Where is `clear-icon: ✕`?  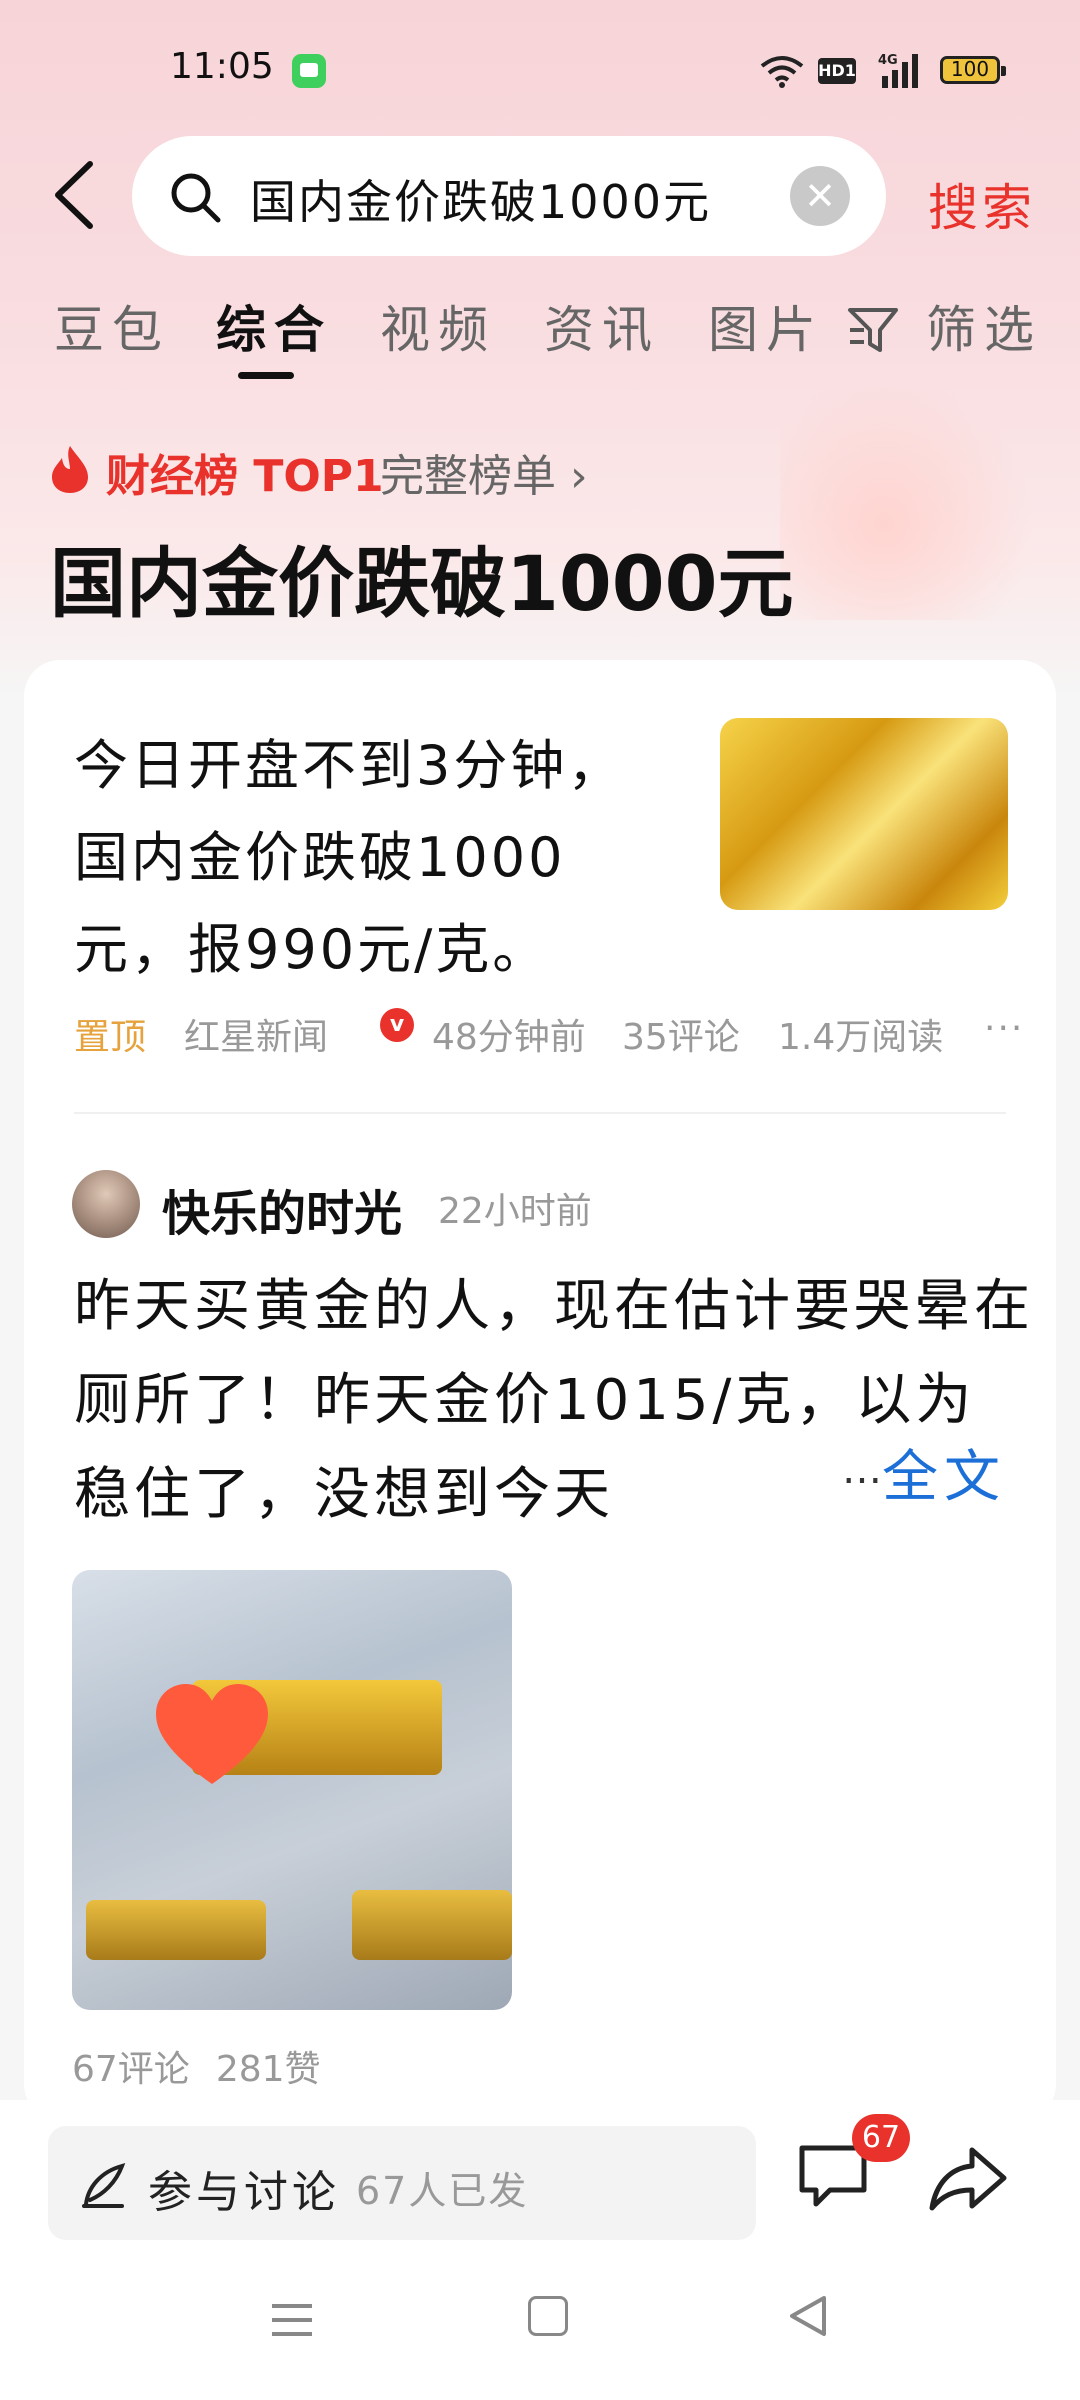 clear-icon: ✕ is located at coordinates (820, 196).